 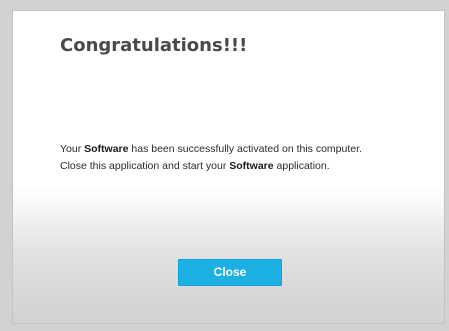 I want to click on message-line-1-software: Software, so click(x=106, y=149).